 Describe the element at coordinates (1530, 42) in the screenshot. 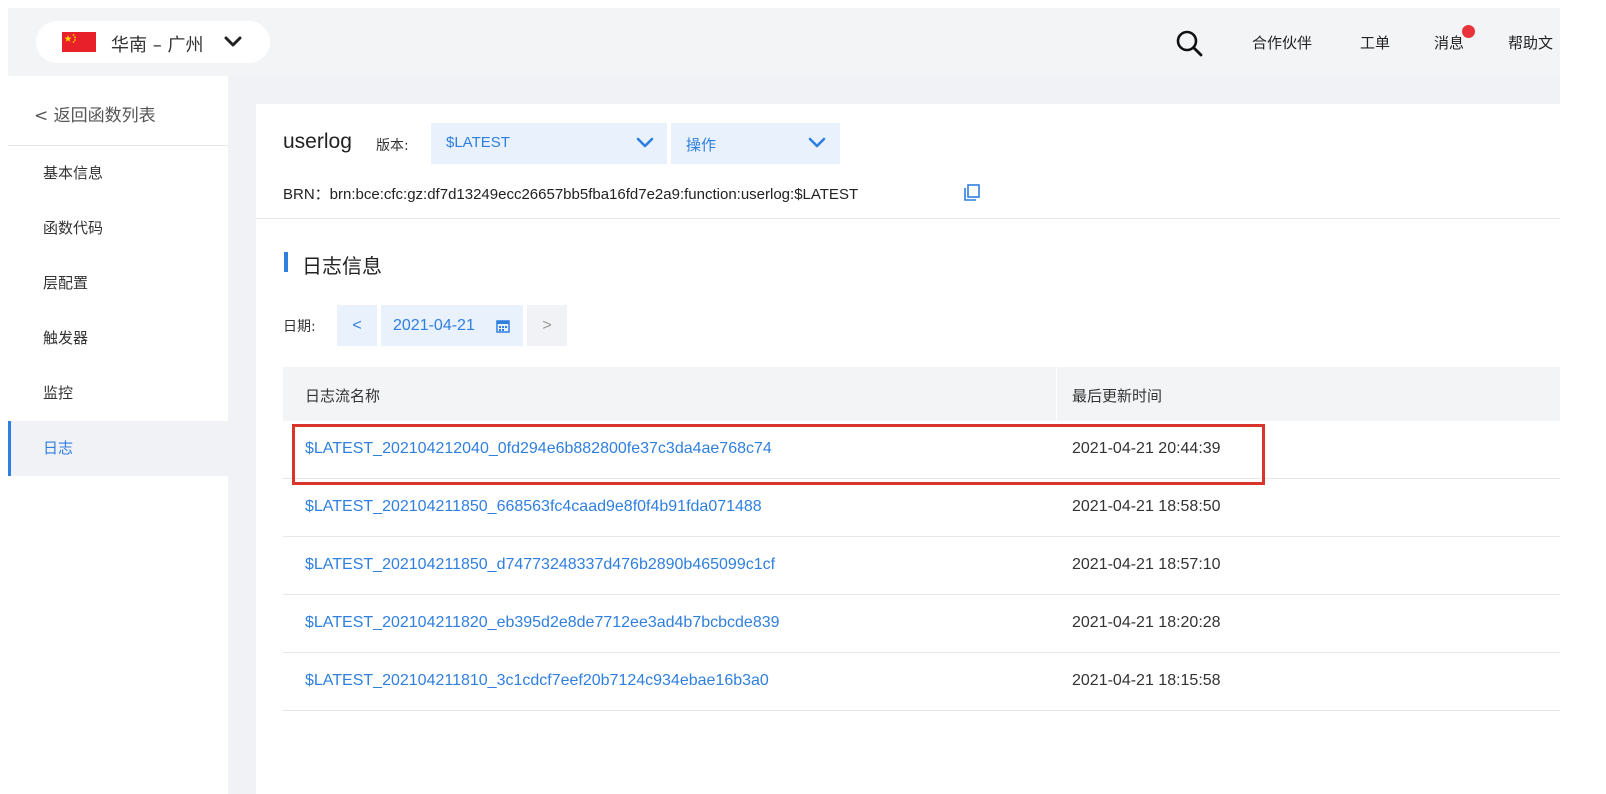

I see `help-docs-link: 帮助文` at that location.